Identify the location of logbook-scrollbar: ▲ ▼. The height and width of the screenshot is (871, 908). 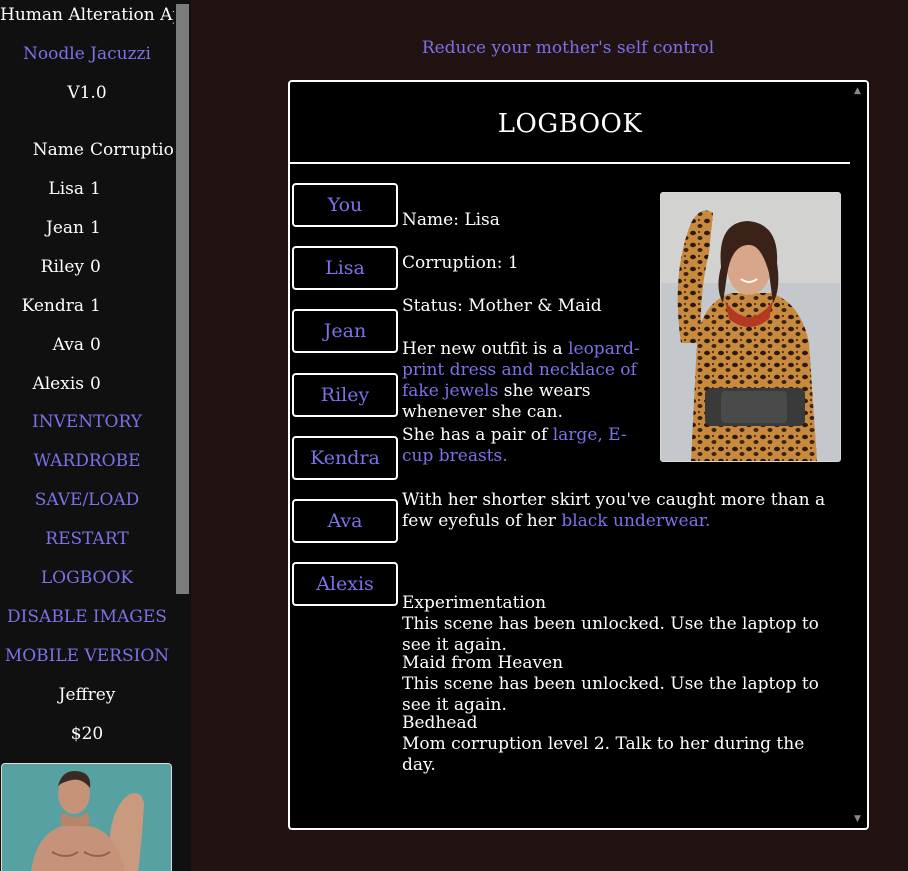
(858, 455).